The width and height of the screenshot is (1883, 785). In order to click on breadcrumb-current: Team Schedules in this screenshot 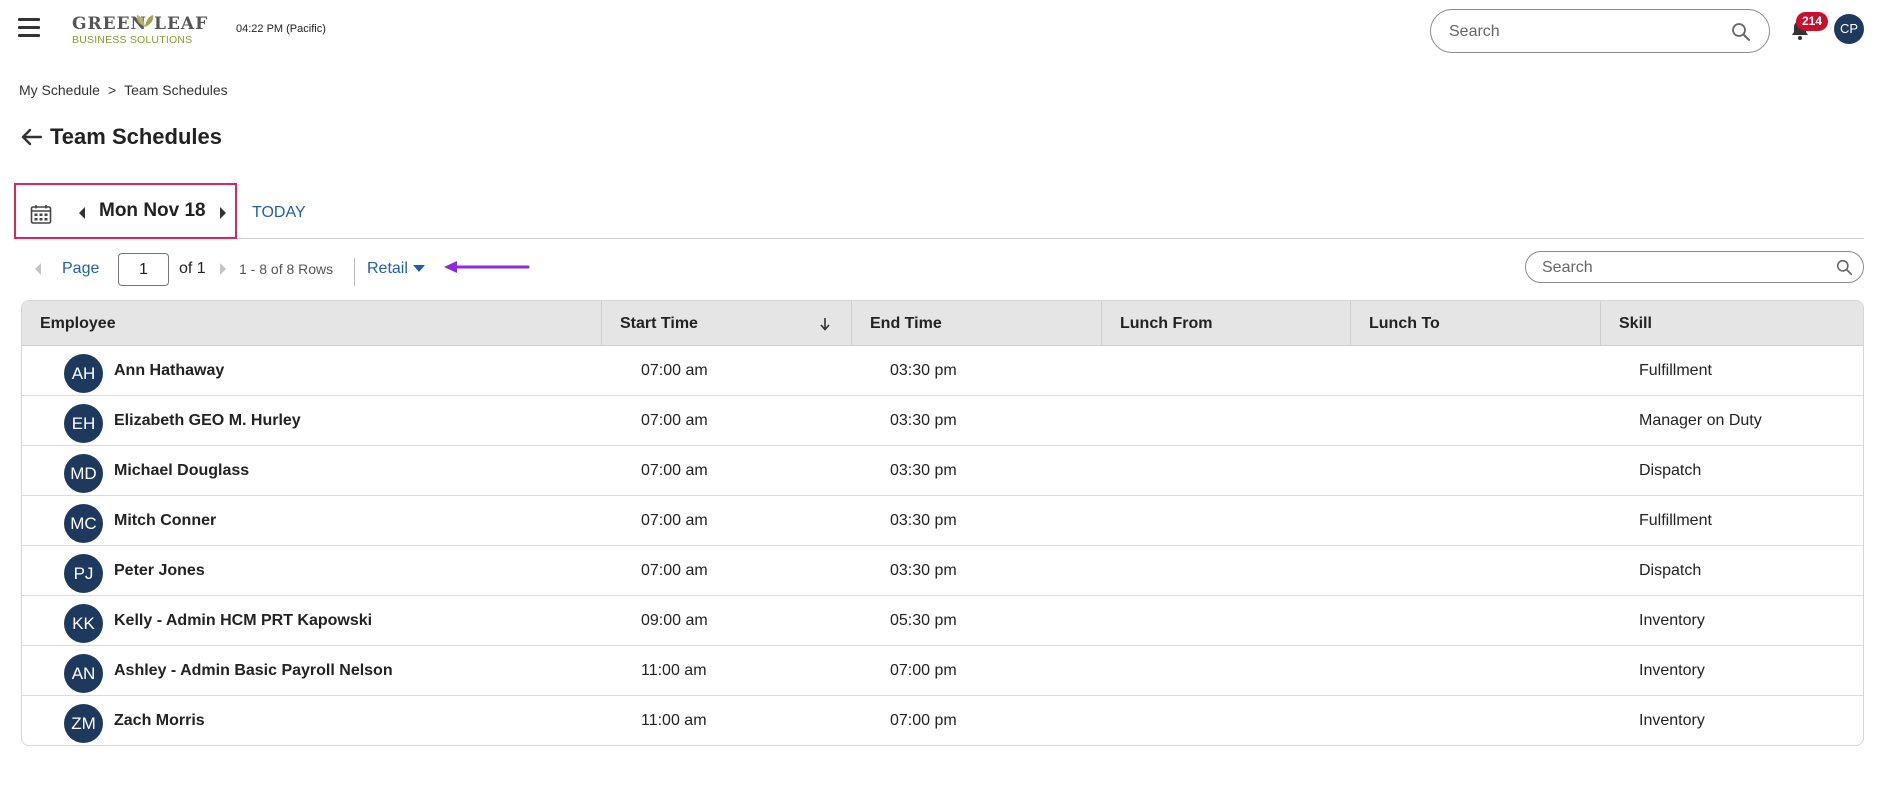, I will do `click(176, 90)`.